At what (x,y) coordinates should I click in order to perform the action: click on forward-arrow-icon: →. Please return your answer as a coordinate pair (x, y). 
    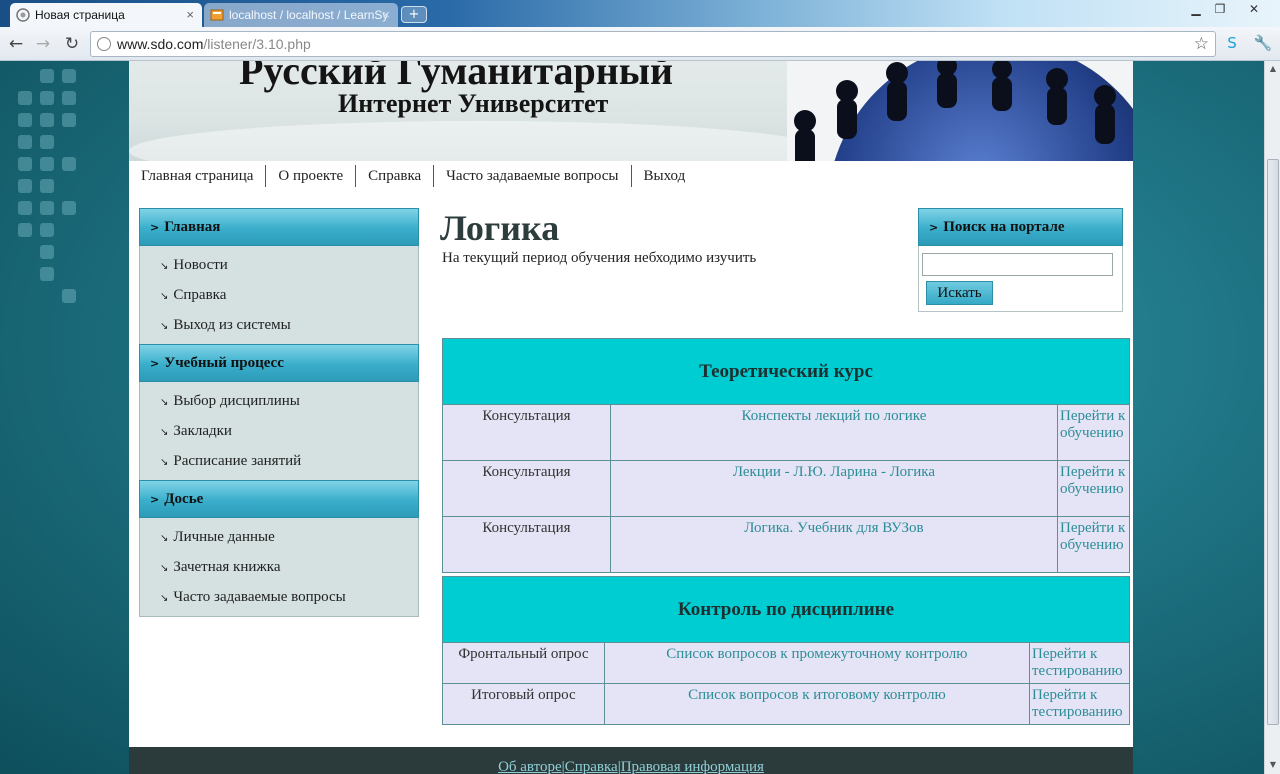
    Looking at the image, I should click on (43, 44).